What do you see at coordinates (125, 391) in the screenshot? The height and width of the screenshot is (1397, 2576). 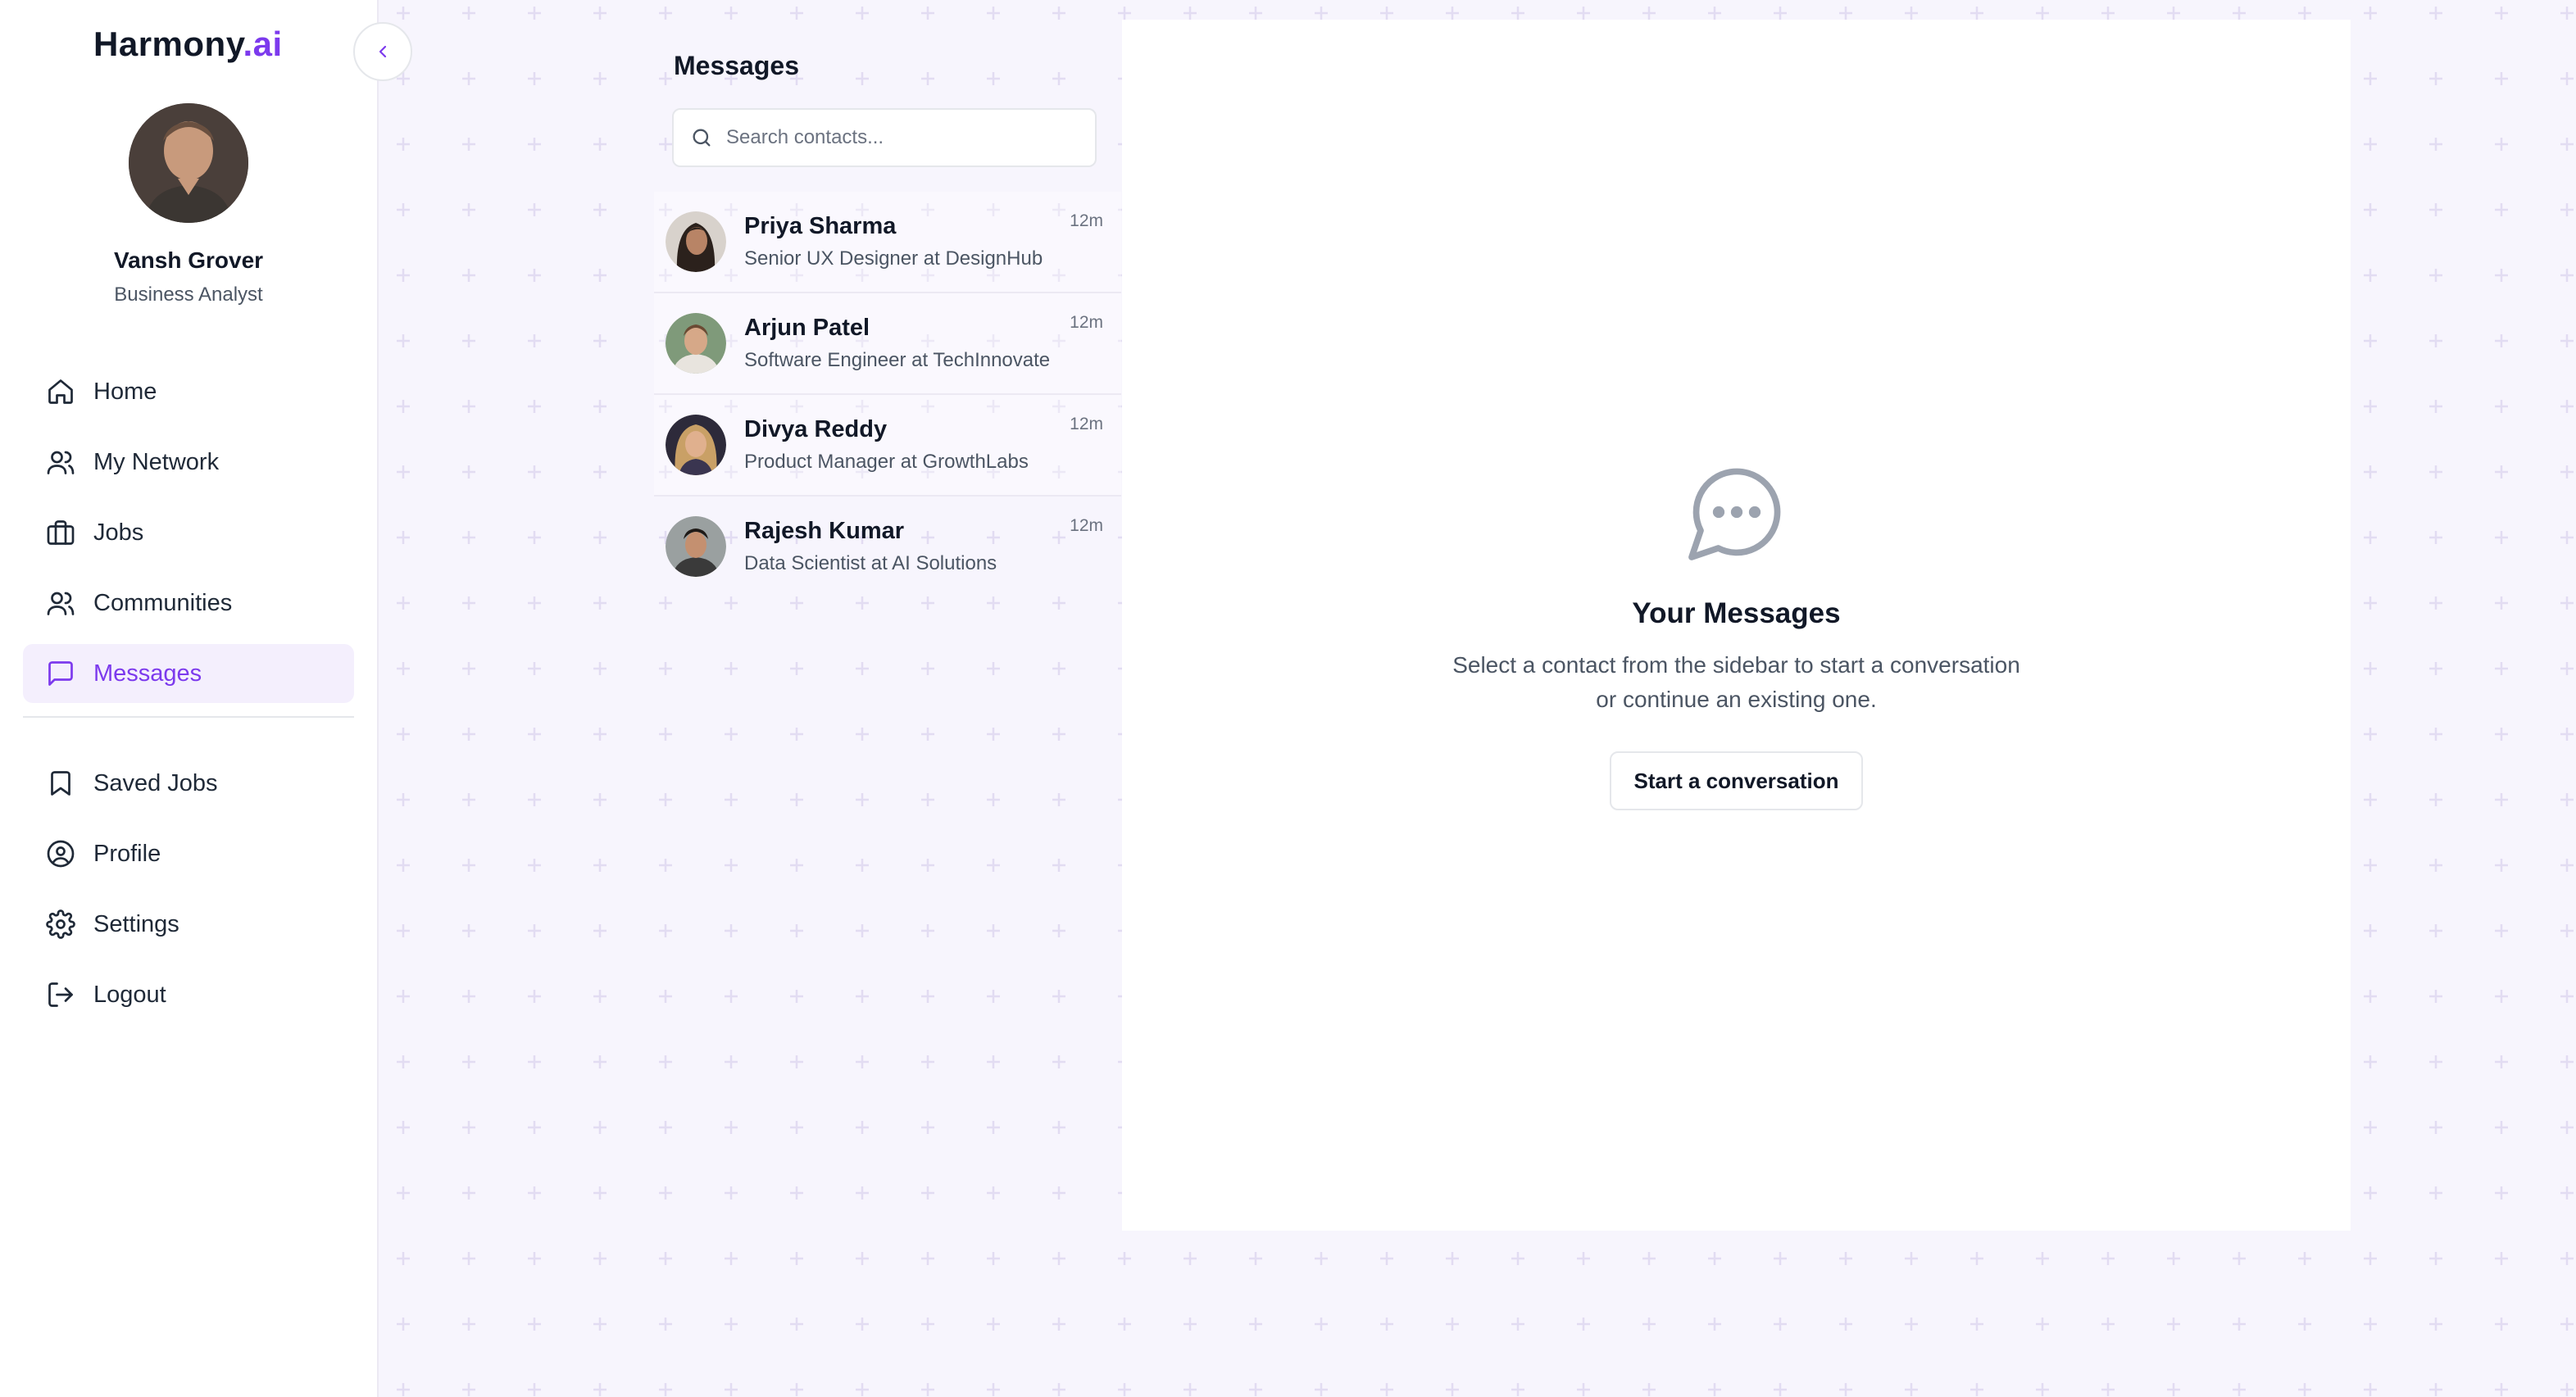 I see `sidebar-item-label: Home` at bounding box center [125, 391].